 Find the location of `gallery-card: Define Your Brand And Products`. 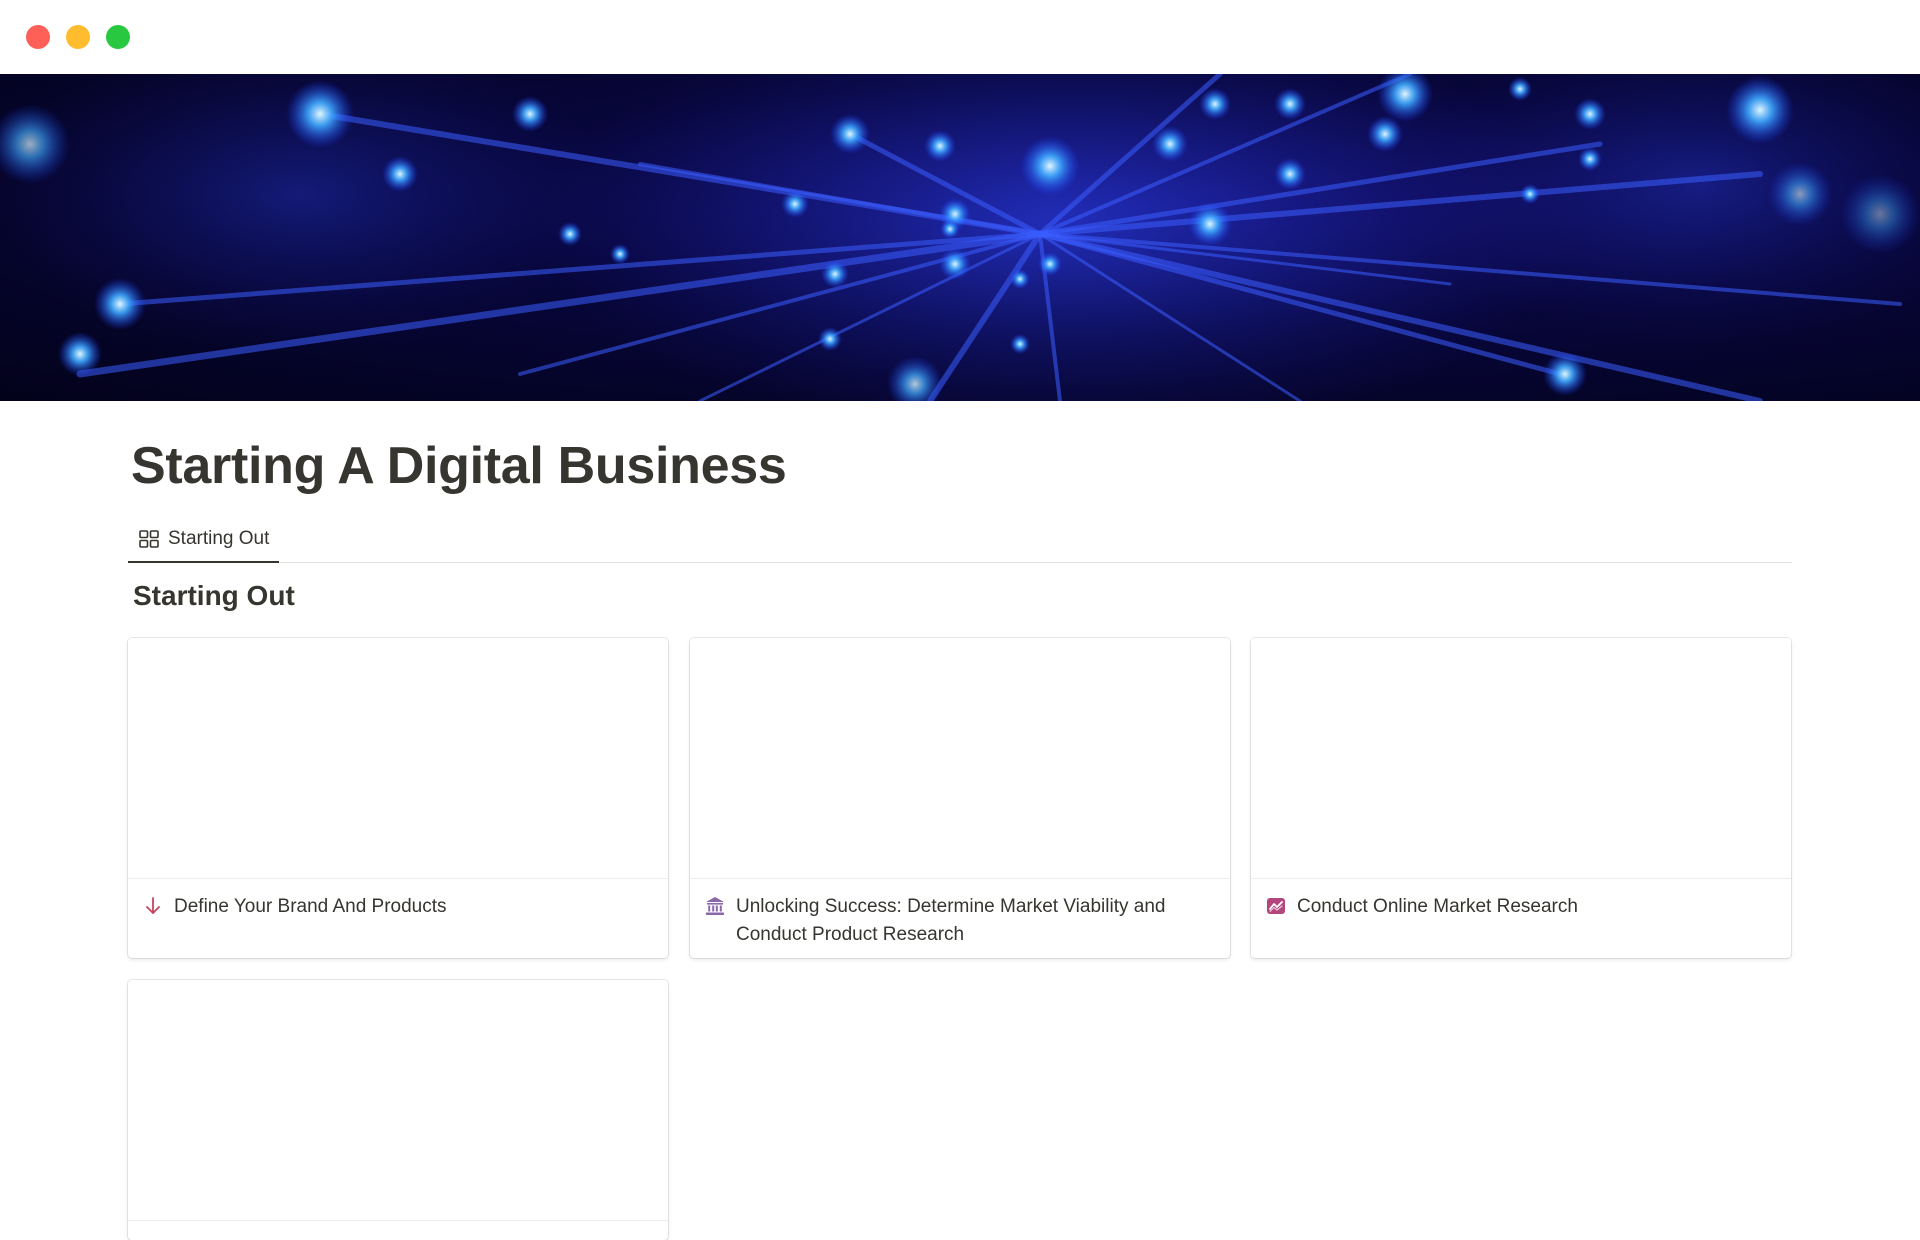

gallery-card: Define Your Brand And Products is located at coordinates (398, 798).